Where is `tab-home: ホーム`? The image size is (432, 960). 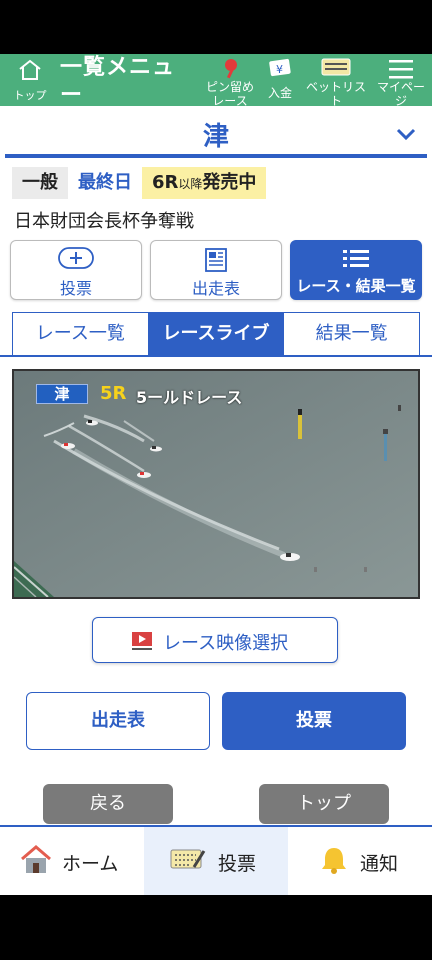
tab-home: ホーム is located at coordinates (72, 861).